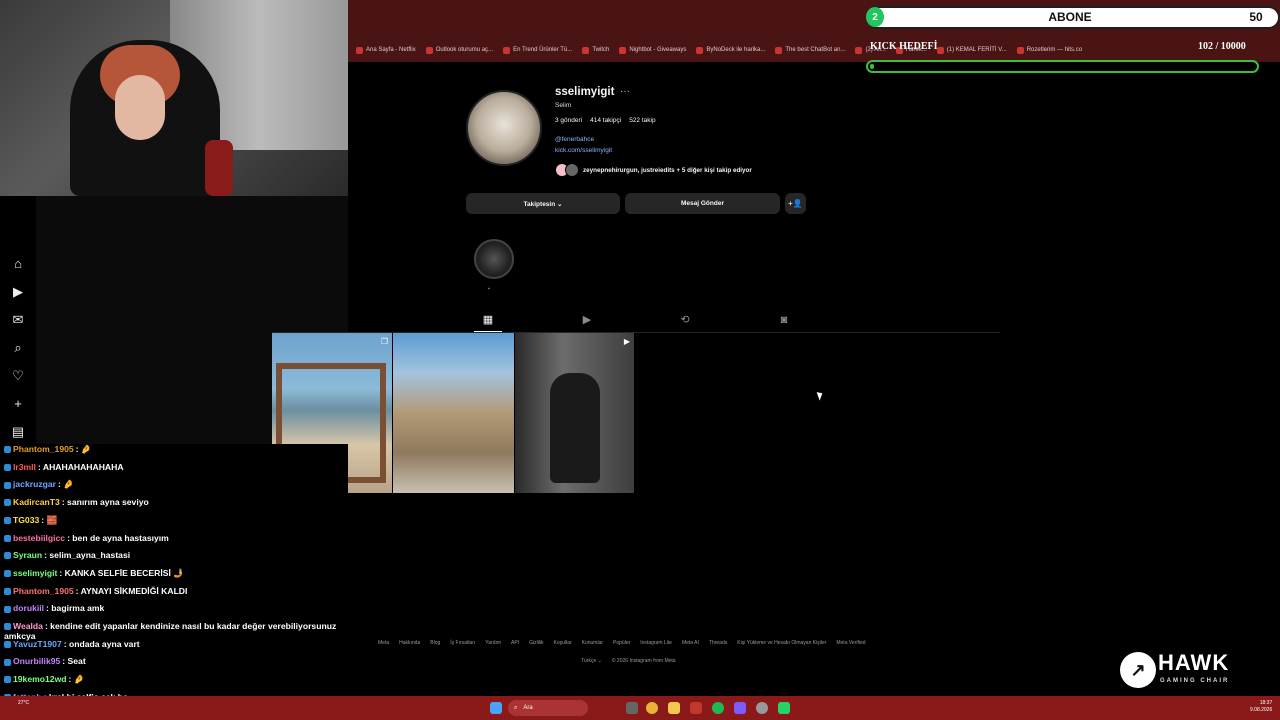  What do you see at coordinates (40, 679) in the screenshot?
I see `chat-username: 19kemo12wd` at bounding box center [40, 679].